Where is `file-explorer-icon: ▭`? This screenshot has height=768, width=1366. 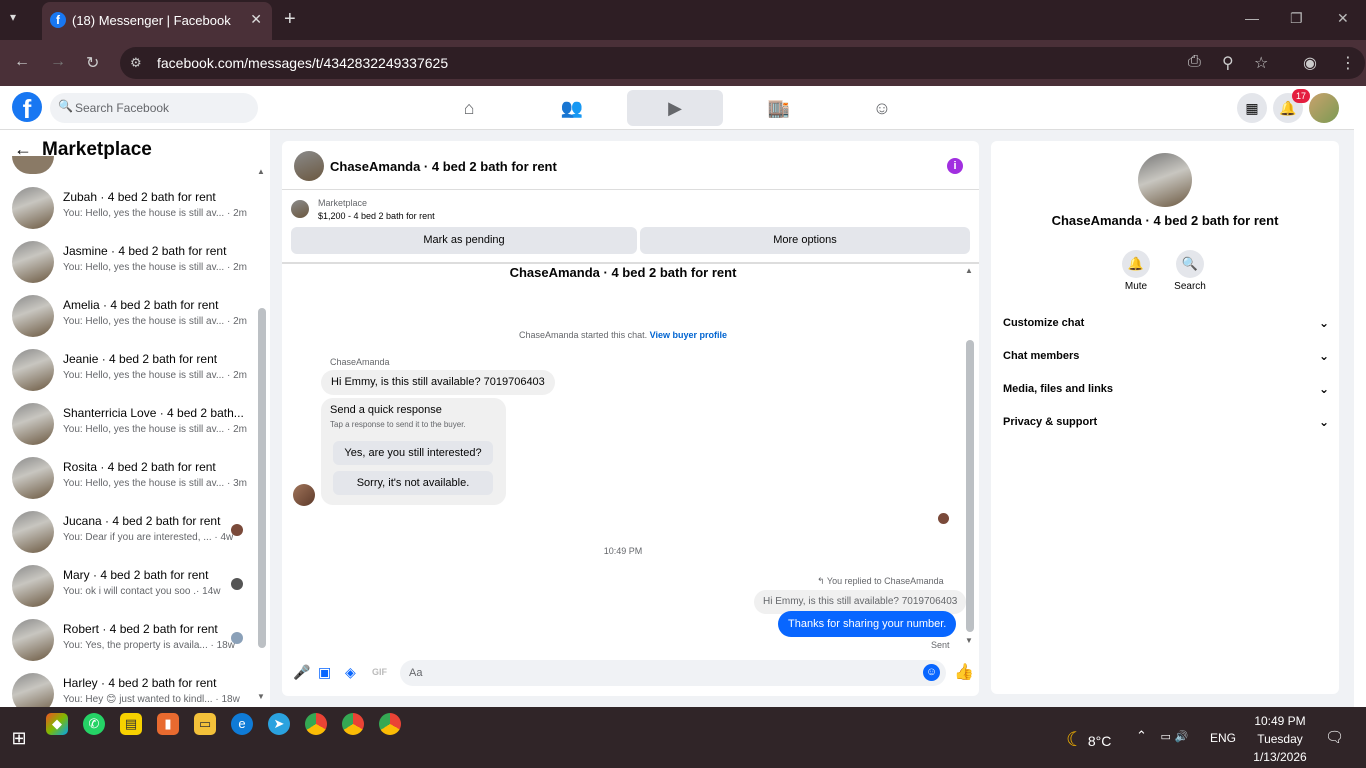 file-explorer-icon: ▭ is located at coordinates (205, 724).